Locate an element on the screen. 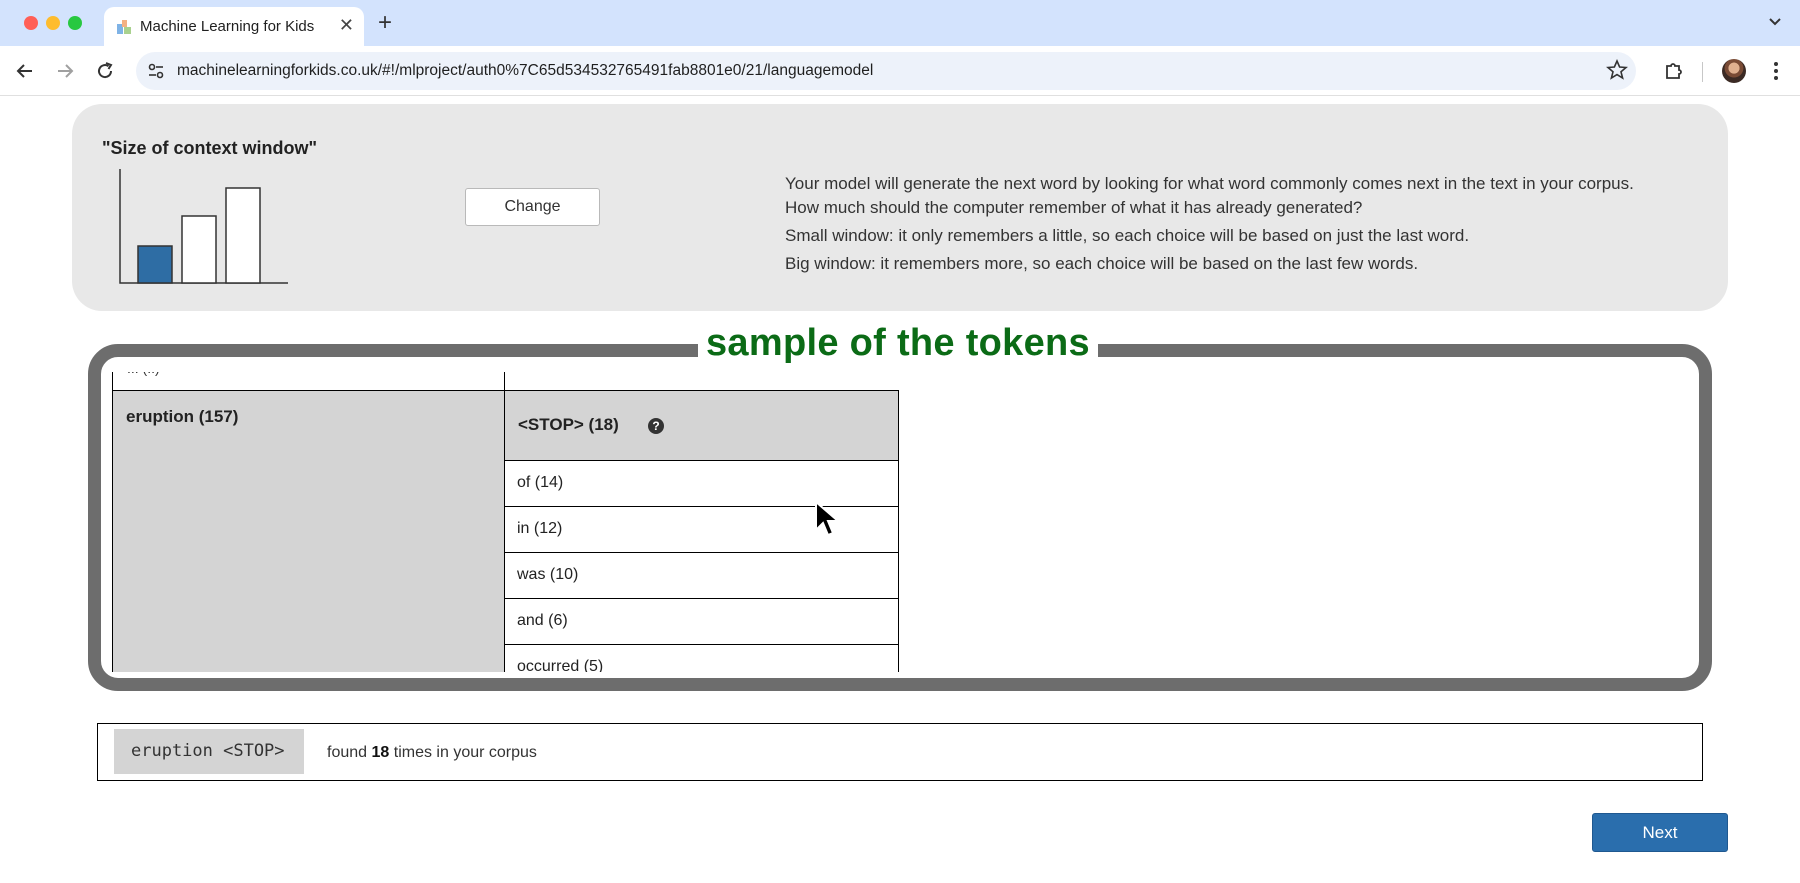  site-favicon-icon is located at coordinates (124, 27).